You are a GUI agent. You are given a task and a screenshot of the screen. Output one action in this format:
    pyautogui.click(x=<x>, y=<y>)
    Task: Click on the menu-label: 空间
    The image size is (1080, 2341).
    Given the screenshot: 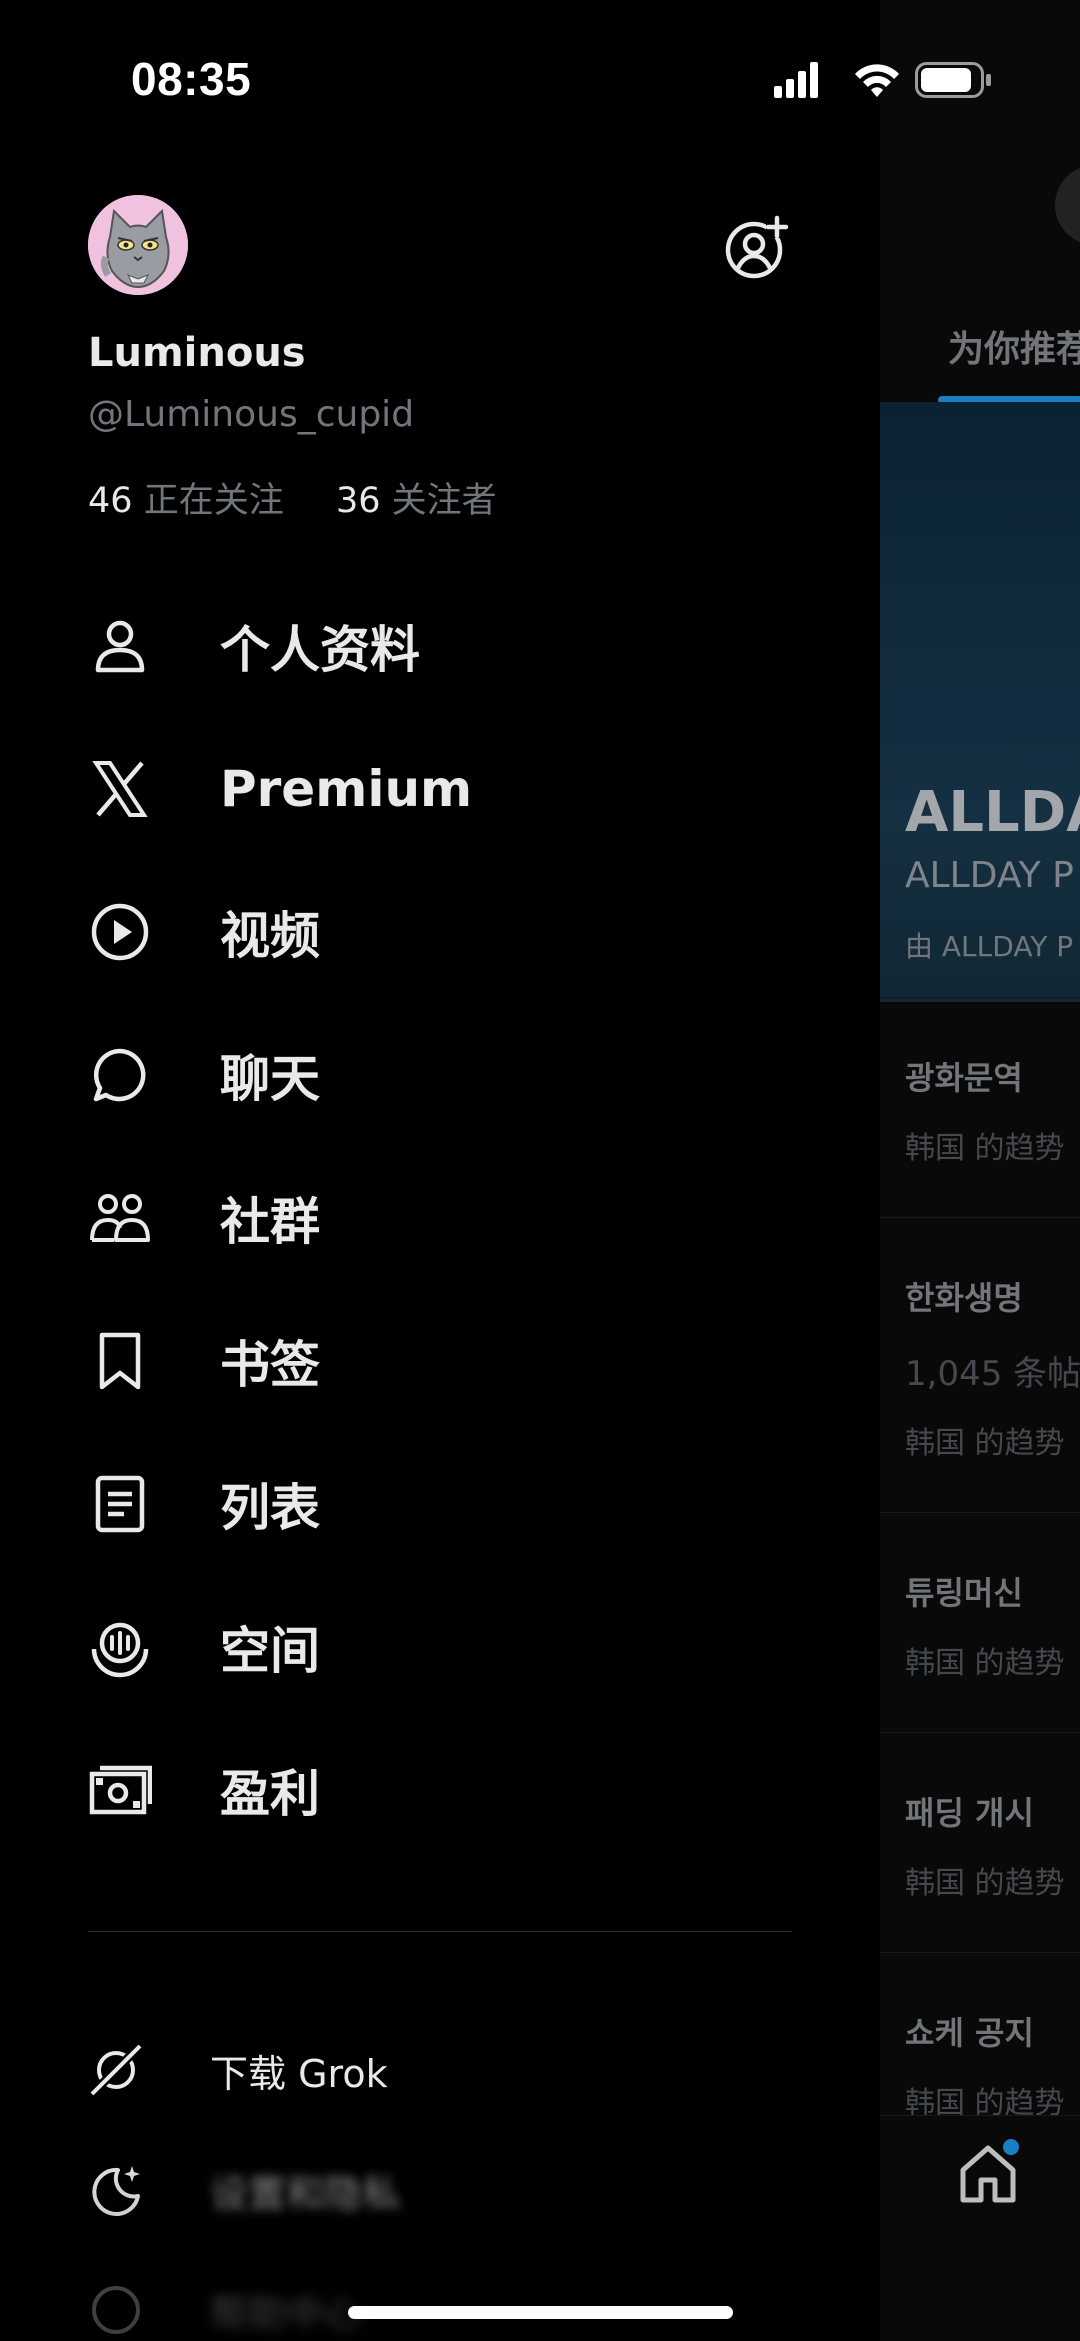 What is the action you would take?
    pyautogui.click(x=270, y=1651)
    